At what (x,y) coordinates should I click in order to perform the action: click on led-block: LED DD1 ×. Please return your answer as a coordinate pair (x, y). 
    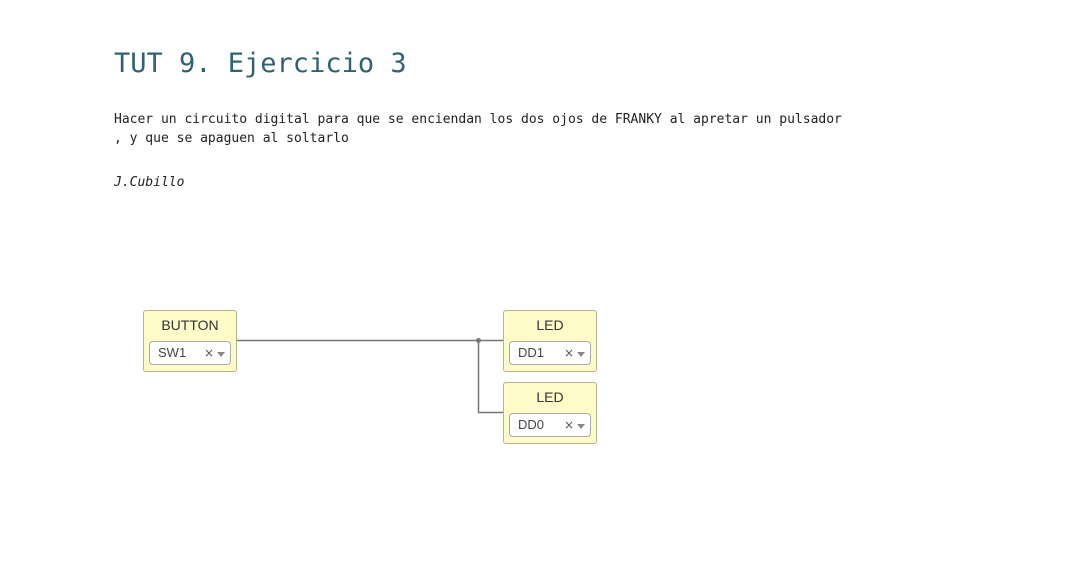
    Looking at the image, I should click on (550, 341).